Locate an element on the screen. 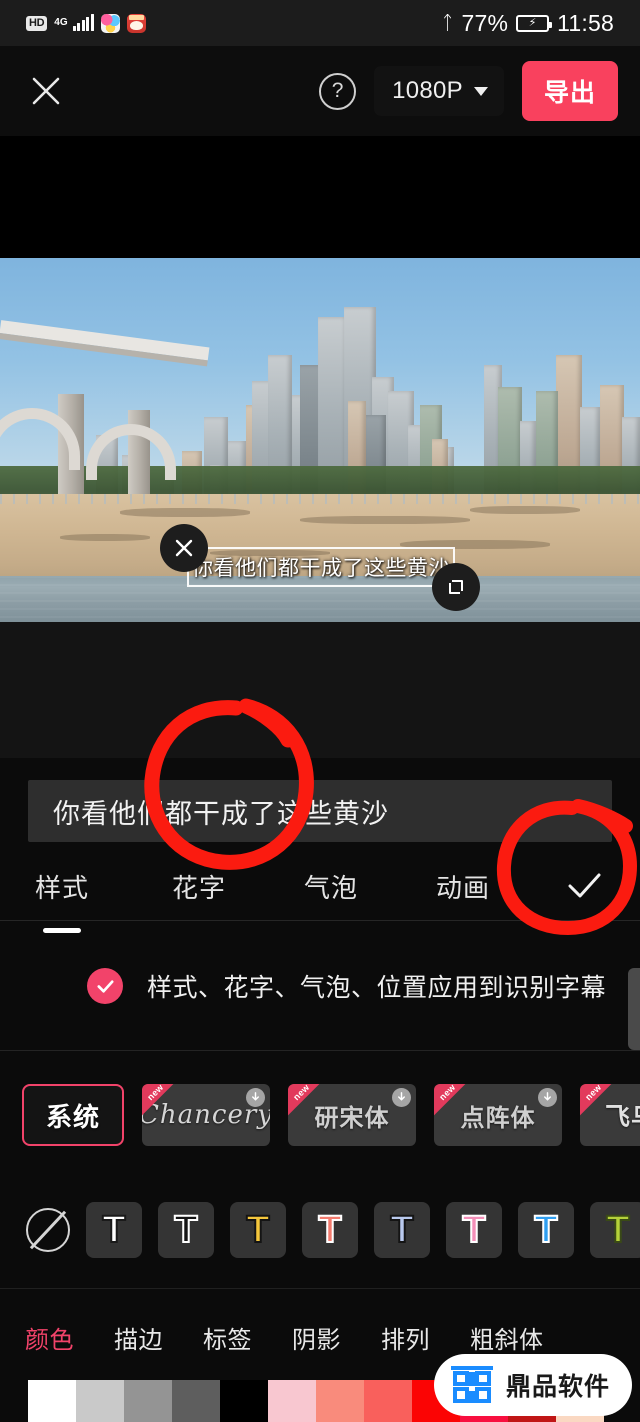  watermark: 鼎品软件 is located at coordinates (532, 1385).